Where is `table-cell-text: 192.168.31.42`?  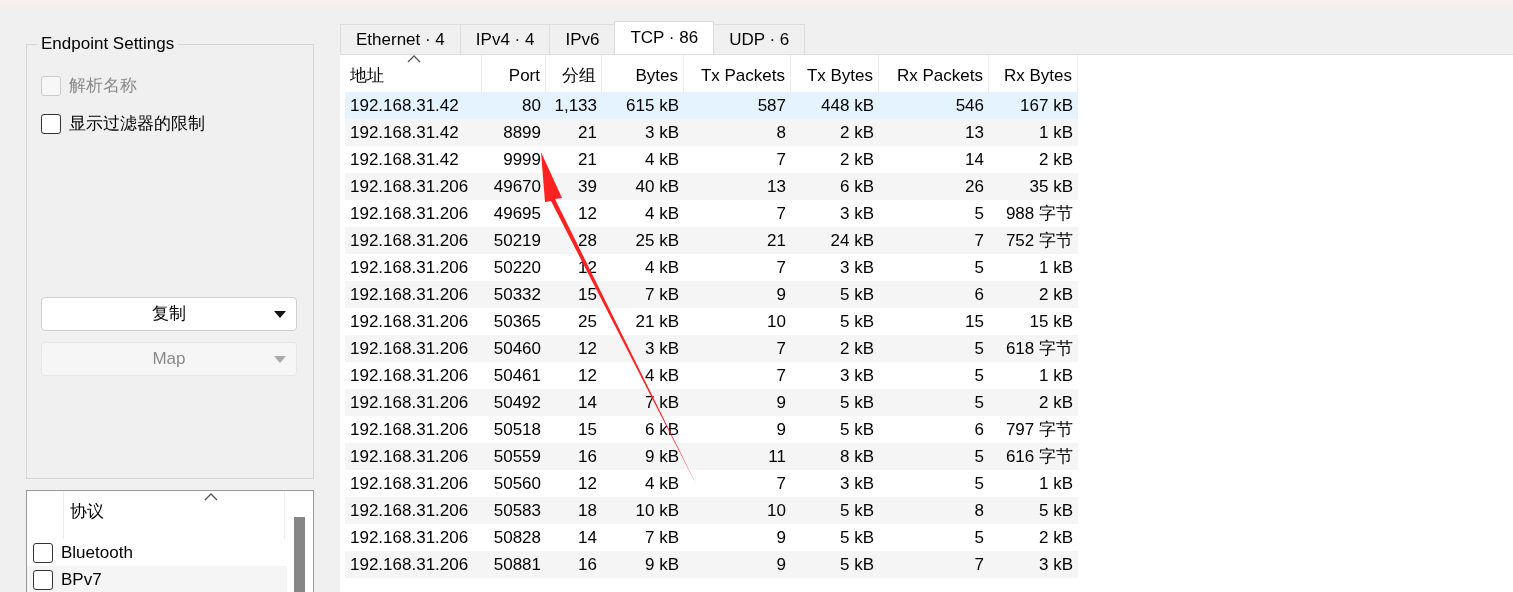 table-cell-text: 192.168.31.42 is located at coordinates (404, 160).